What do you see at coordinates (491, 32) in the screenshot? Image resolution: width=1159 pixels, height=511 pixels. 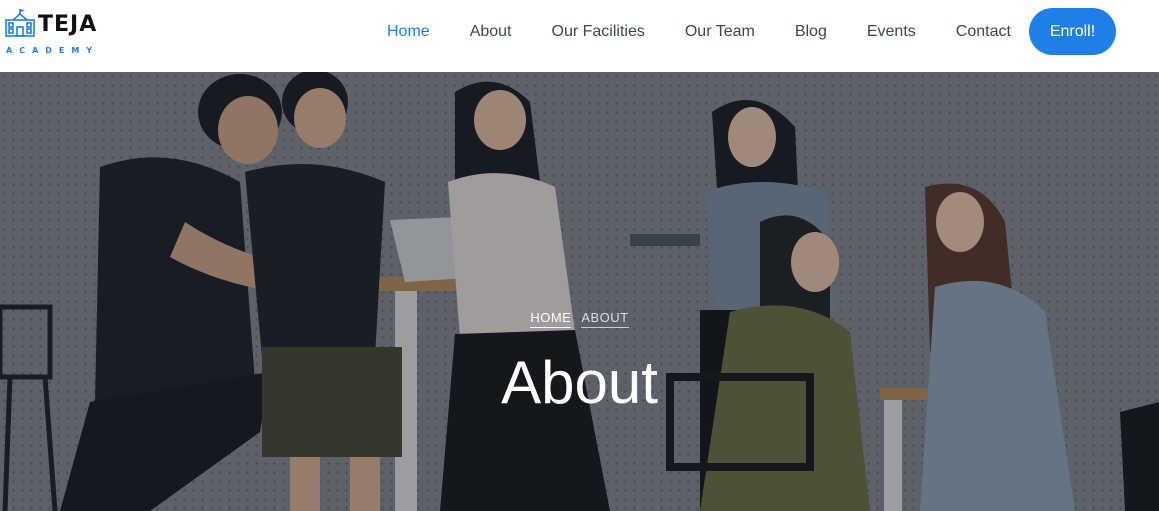 I see `nav-link-about: About` at bounding box center [491, 32].